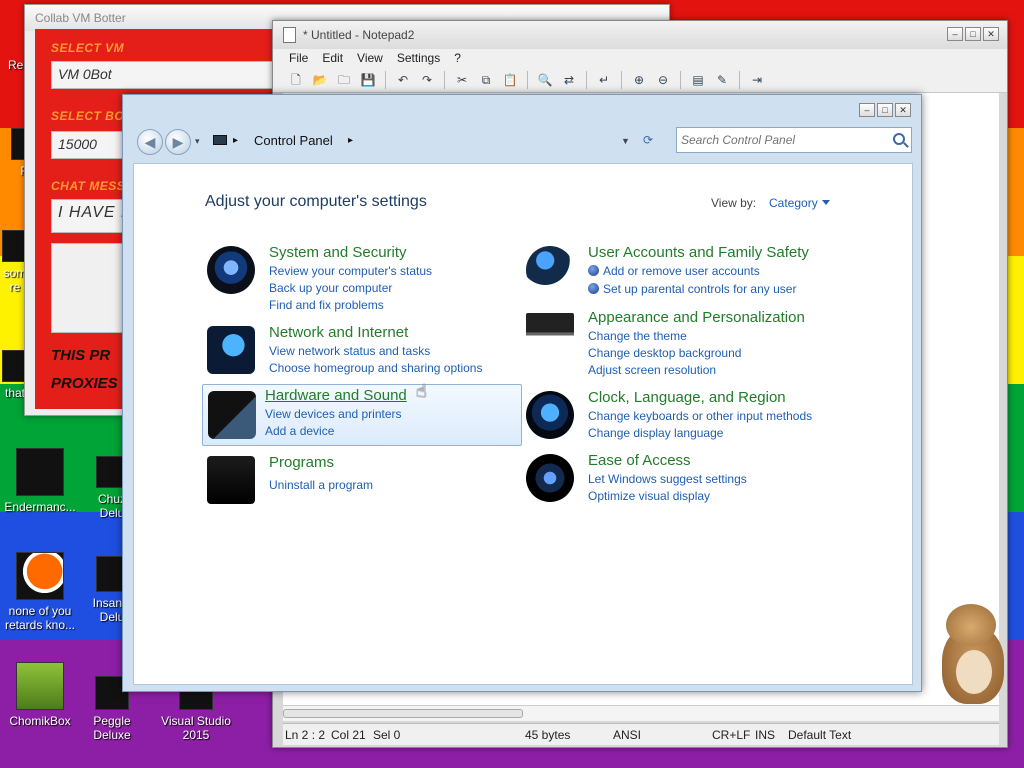  Describe the element at coordinates (296, 80) in the screenshot. I see `new-file-icon: 🗋` at that location.